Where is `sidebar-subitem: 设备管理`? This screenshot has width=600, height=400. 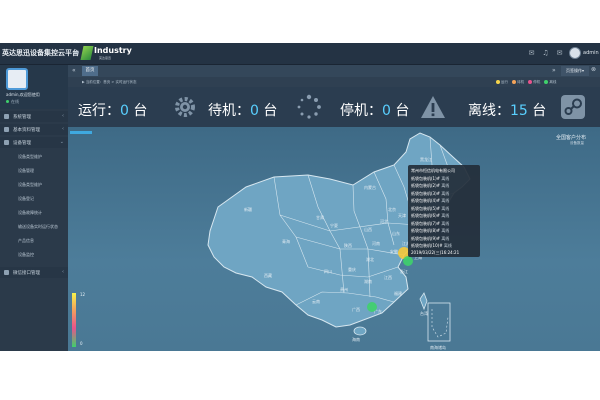 sidebar-subitem: 设备管理 is located at coordinates (34, 170).